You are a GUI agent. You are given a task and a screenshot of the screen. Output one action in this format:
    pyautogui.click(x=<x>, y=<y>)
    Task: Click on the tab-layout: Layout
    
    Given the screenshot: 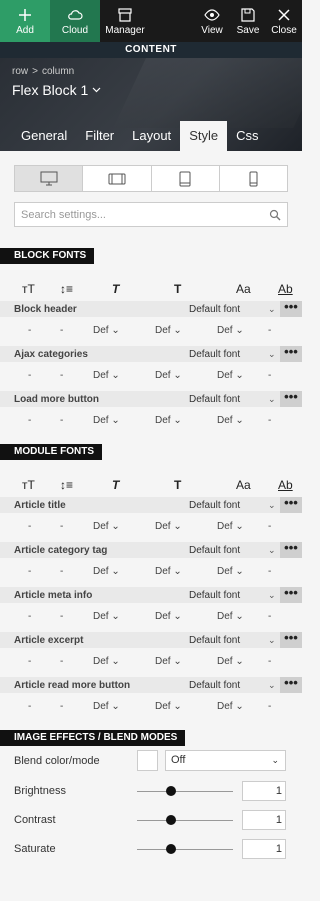 What is the action you would take?
    pyautogui.click(x=151, y=136)
    